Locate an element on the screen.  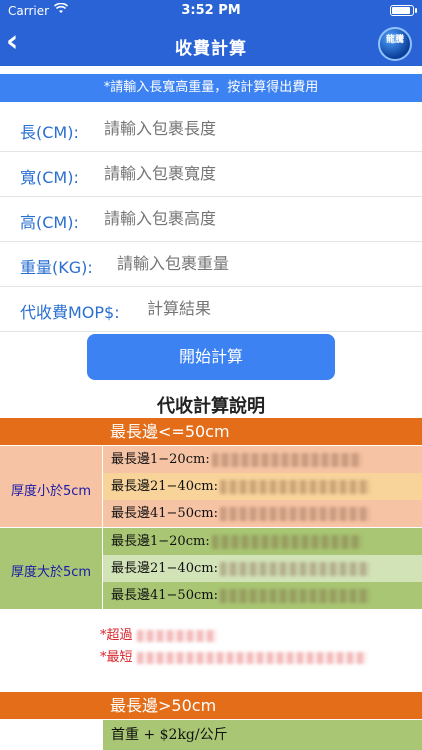
height-row: 高(CM): is located at coordinates (211, 219).